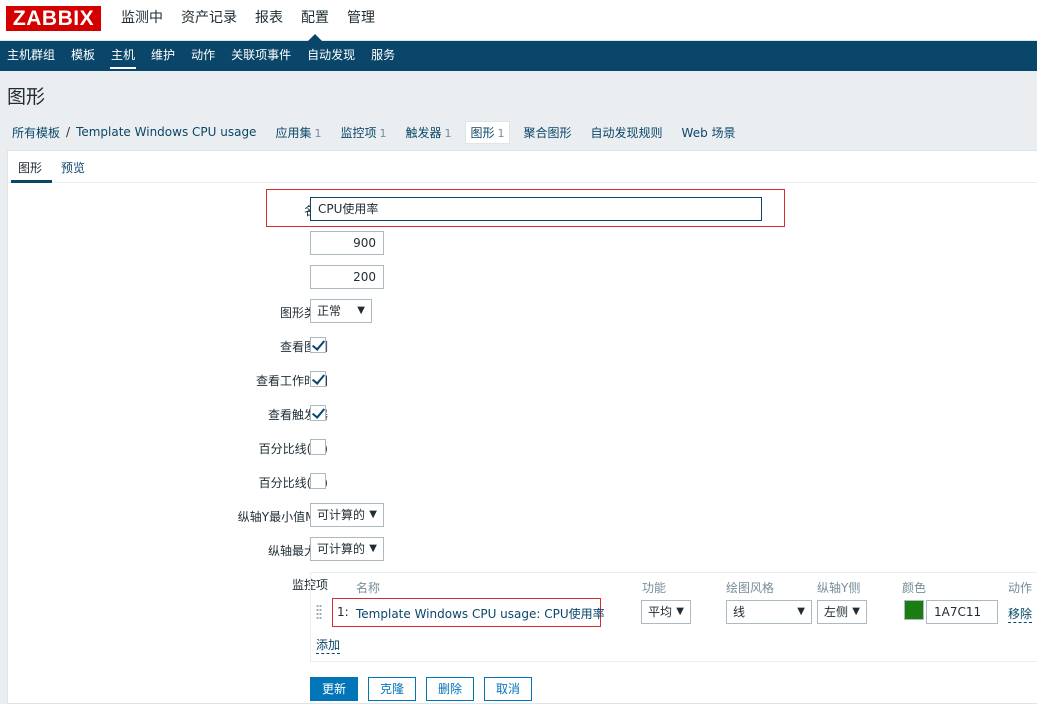 Image resolution: width=1037 pixels, height=704 pixels. What do you see at coordinates (319, 612) in the screenshot?
I see `drag-handle-icon` at bounding box center [319, 612].